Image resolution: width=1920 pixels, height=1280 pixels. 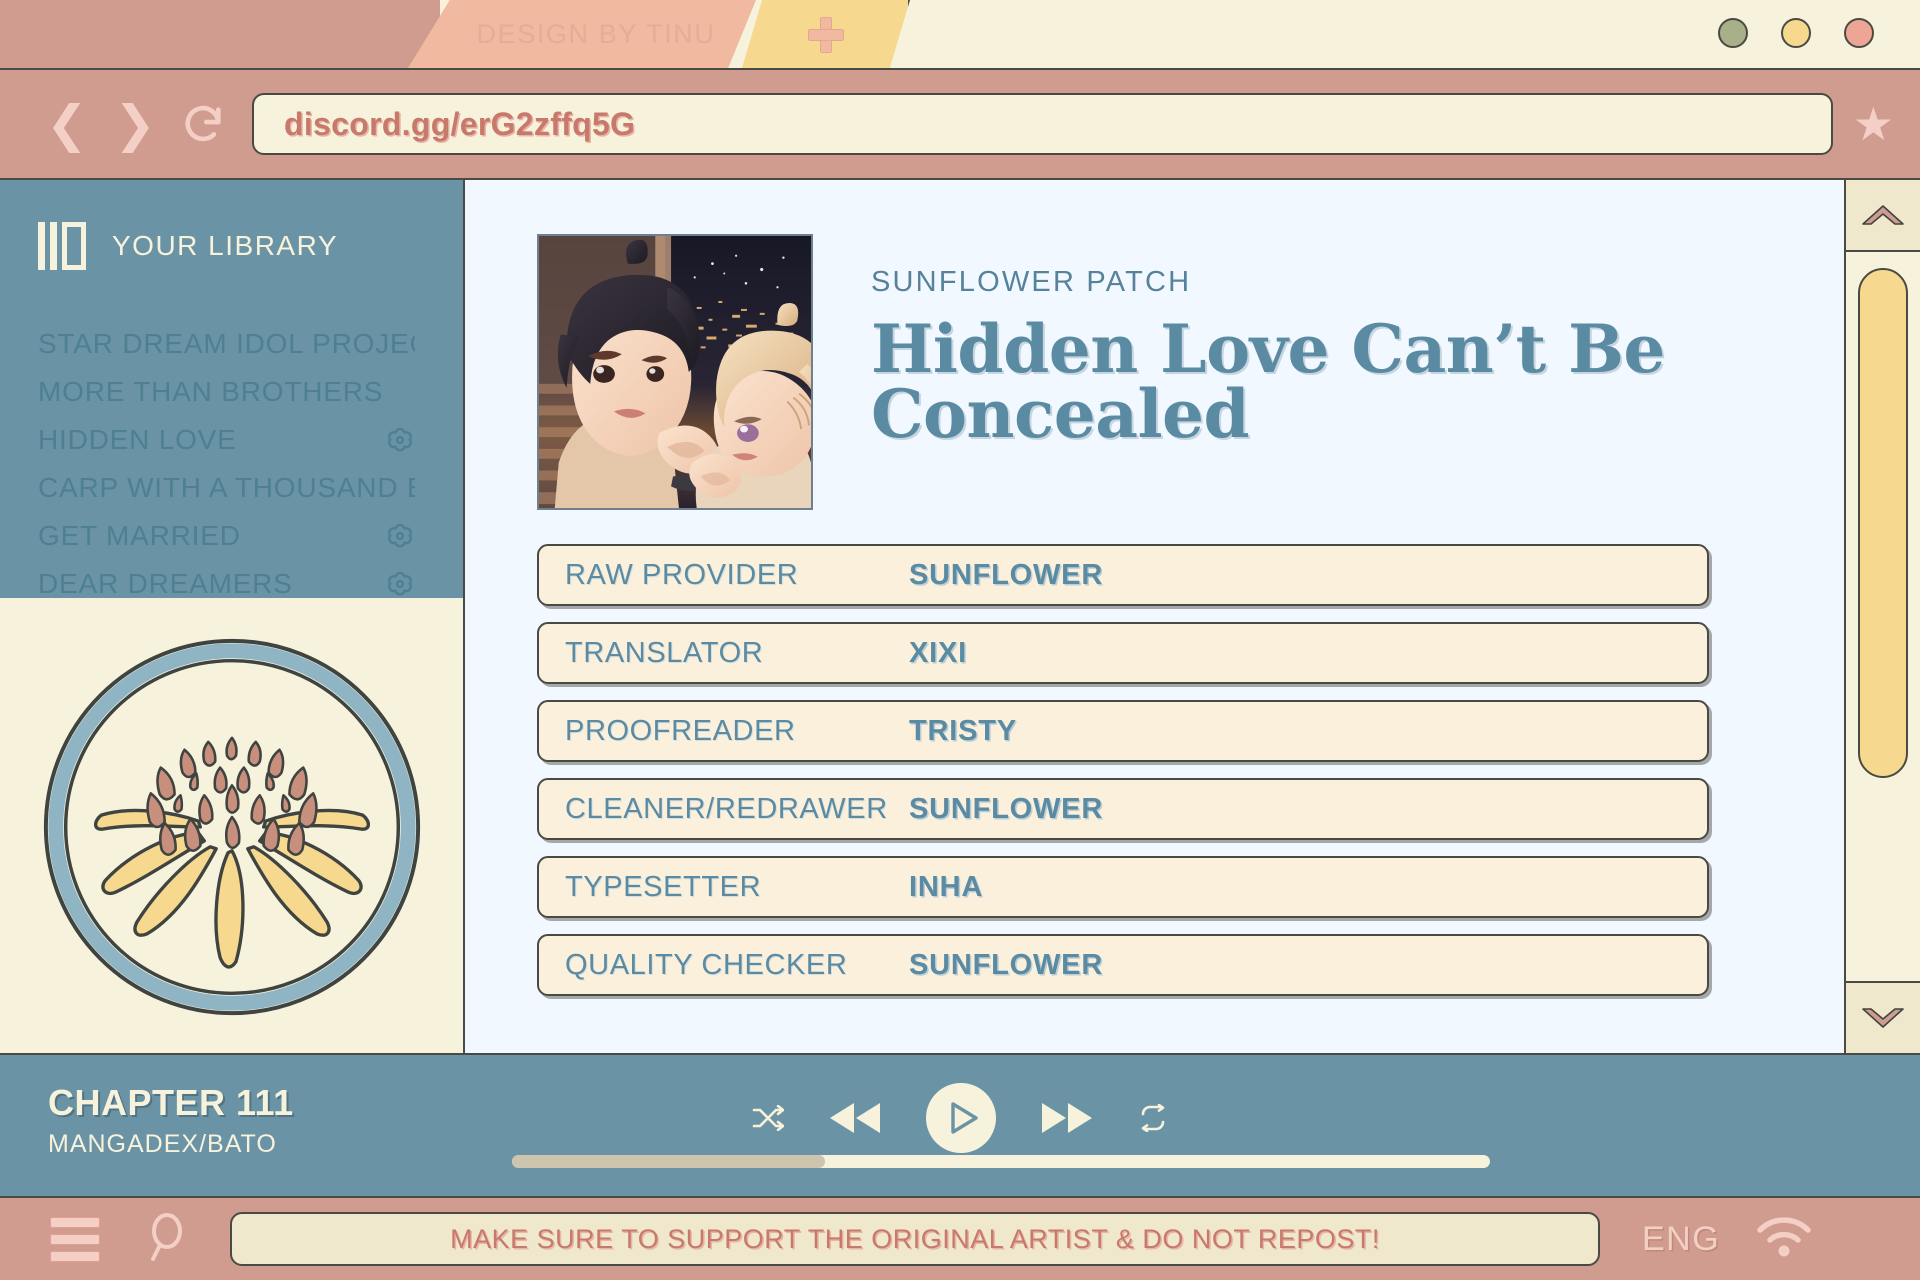 What do you see at coordinates (668, 1161) in the screenshot?
I see `playback-progress-fill` at bounding box center [668, 1161].